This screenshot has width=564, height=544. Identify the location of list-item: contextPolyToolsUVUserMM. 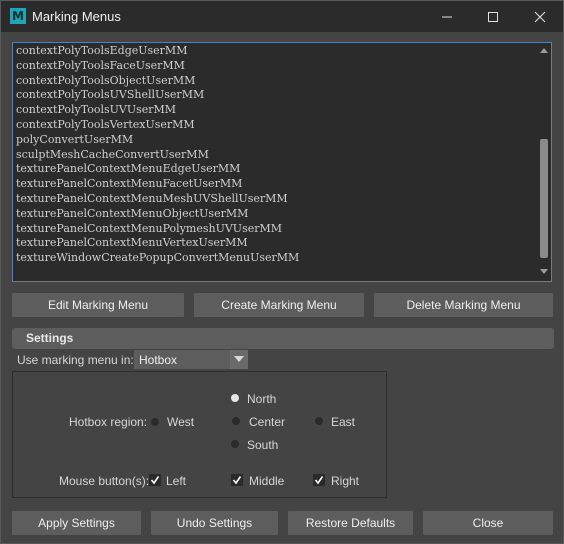
(276, 110).